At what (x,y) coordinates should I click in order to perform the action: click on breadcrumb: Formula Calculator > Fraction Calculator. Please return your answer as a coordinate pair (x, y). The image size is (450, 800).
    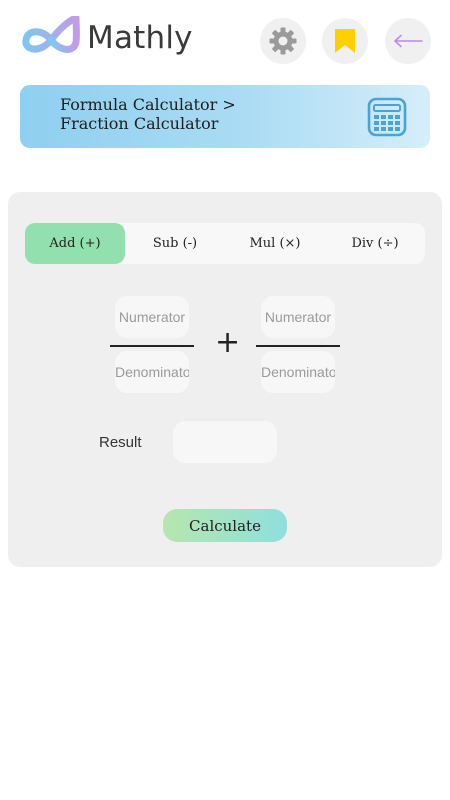
    Looking at the image, I should click on (148, 114).